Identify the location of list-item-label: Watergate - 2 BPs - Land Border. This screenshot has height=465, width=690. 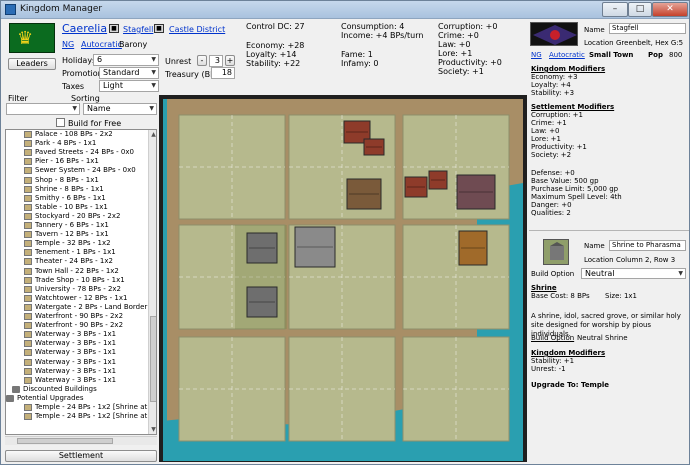
(91, 306).